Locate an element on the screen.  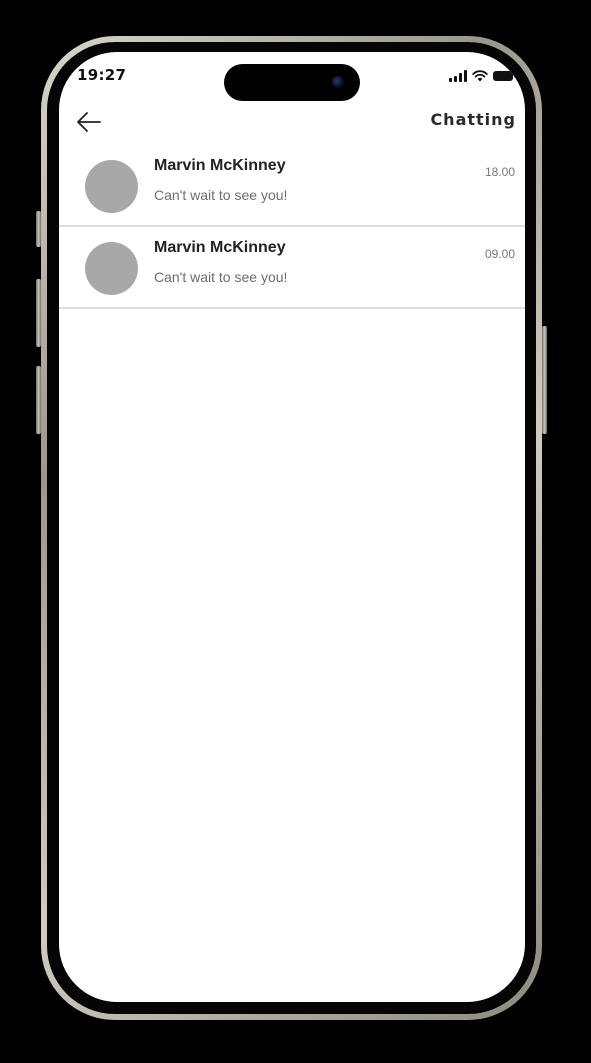
status-time: 19:27 is located at coordinates (102, 75).